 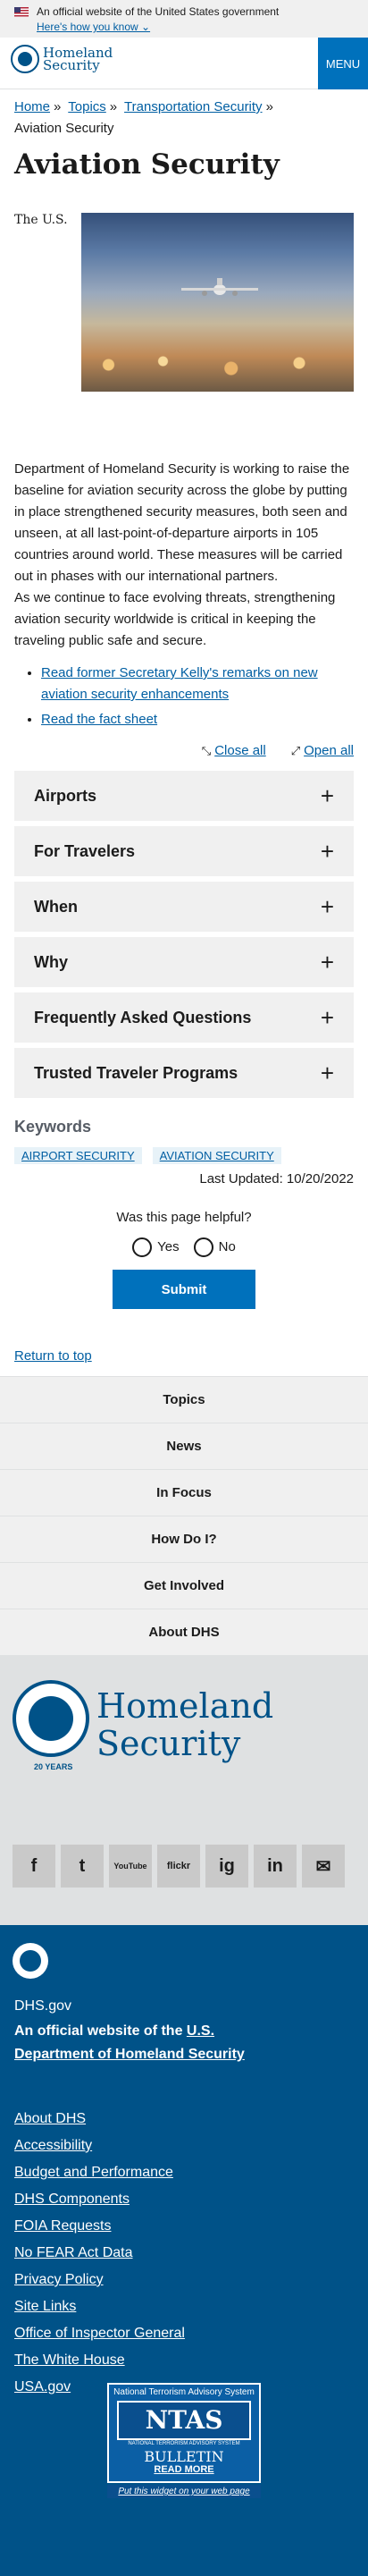 What do you see at coordinates (184, 63) in the screenshot?
I see `site-header: Homeland Security MENU` at bounding box center [184, 63].